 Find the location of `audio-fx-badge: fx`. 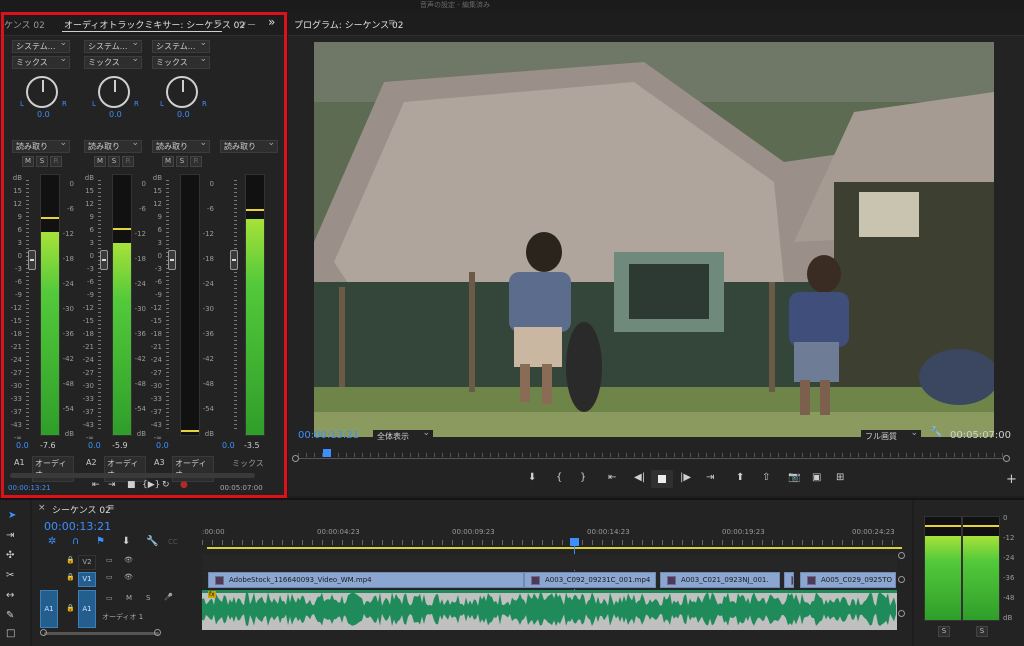

audio-fx-badge: fx is located at coordinates (212, 594).